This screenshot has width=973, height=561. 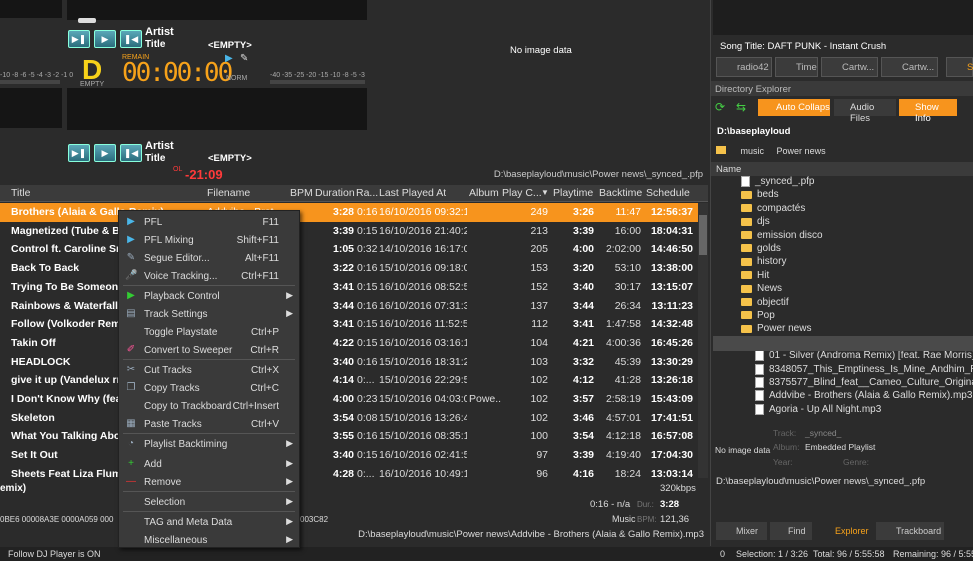 I want to click on row-cell: 4:57:01, so click(x=623, y=417).